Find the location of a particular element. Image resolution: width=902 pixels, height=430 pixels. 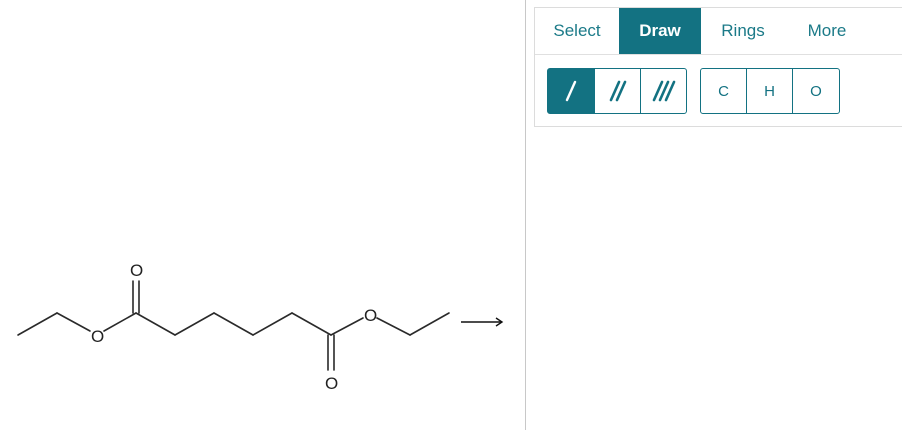

single-bond-button is located at coordinates (571, 91).